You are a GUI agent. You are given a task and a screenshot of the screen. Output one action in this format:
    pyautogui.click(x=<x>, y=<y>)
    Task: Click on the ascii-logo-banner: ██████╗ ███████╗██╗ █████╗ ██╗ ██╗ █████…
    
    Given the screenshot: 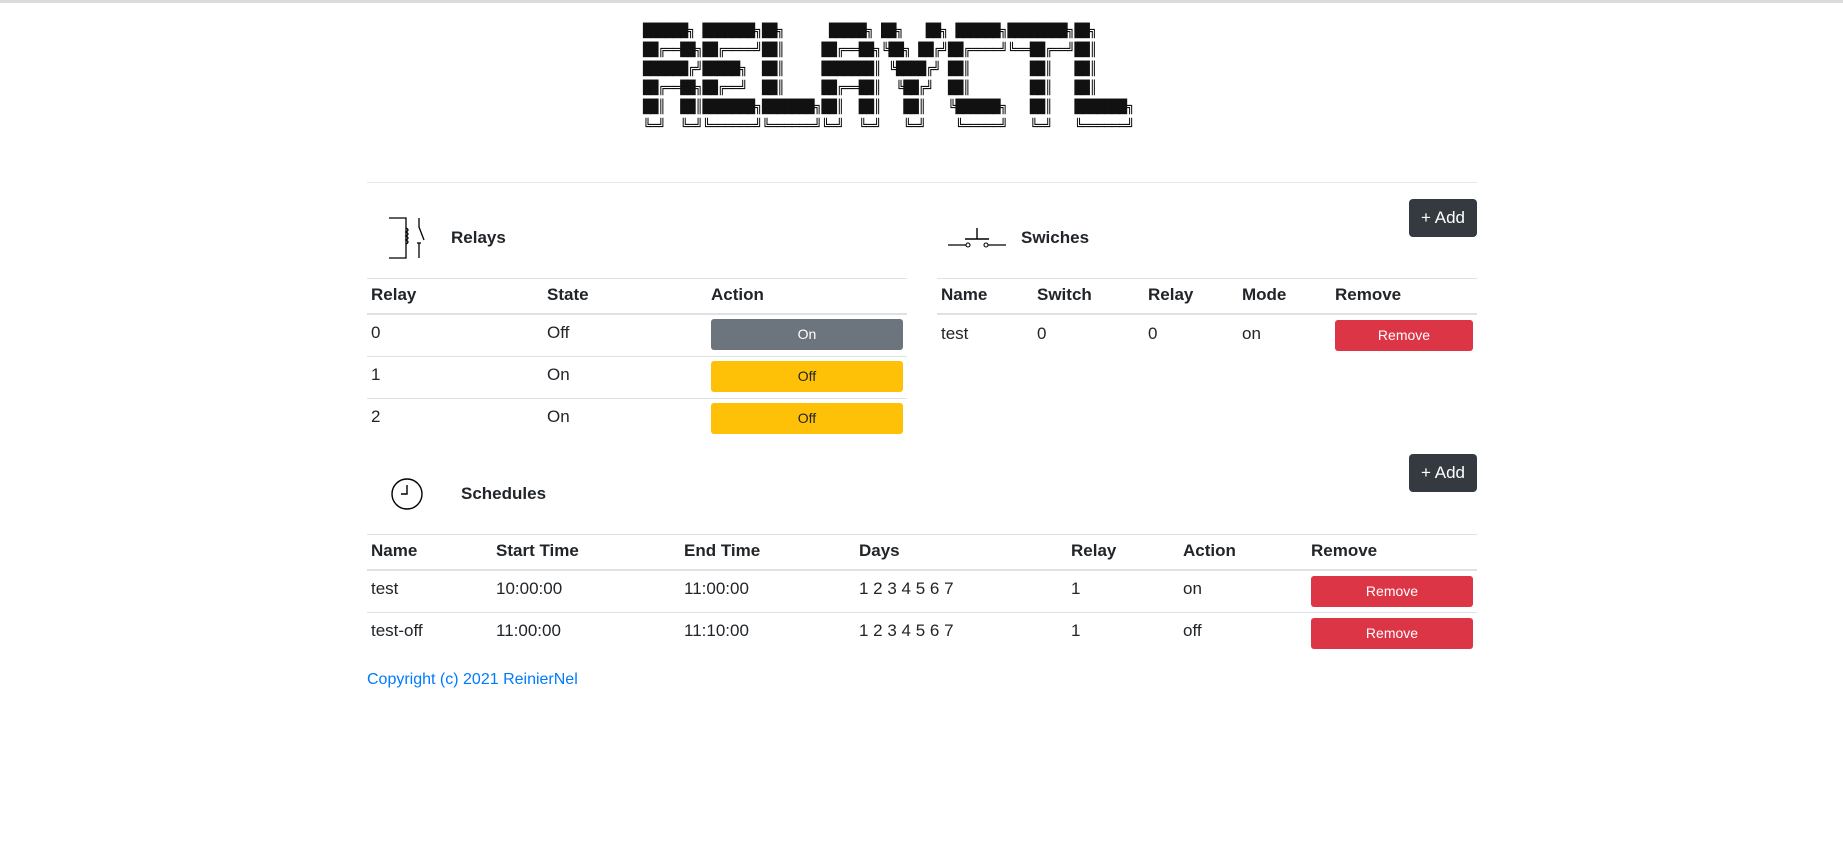 What is the action you would take?
    pyautogui.click(x=923, y=82)
    